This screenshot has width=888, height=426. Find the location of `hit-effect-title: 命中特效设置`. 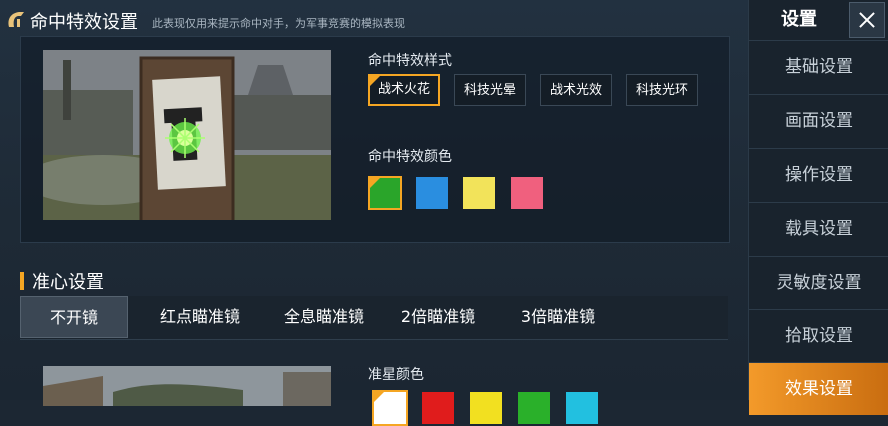

hit-effect-title: 命中特效设置 is located at coordinates (84, 22).